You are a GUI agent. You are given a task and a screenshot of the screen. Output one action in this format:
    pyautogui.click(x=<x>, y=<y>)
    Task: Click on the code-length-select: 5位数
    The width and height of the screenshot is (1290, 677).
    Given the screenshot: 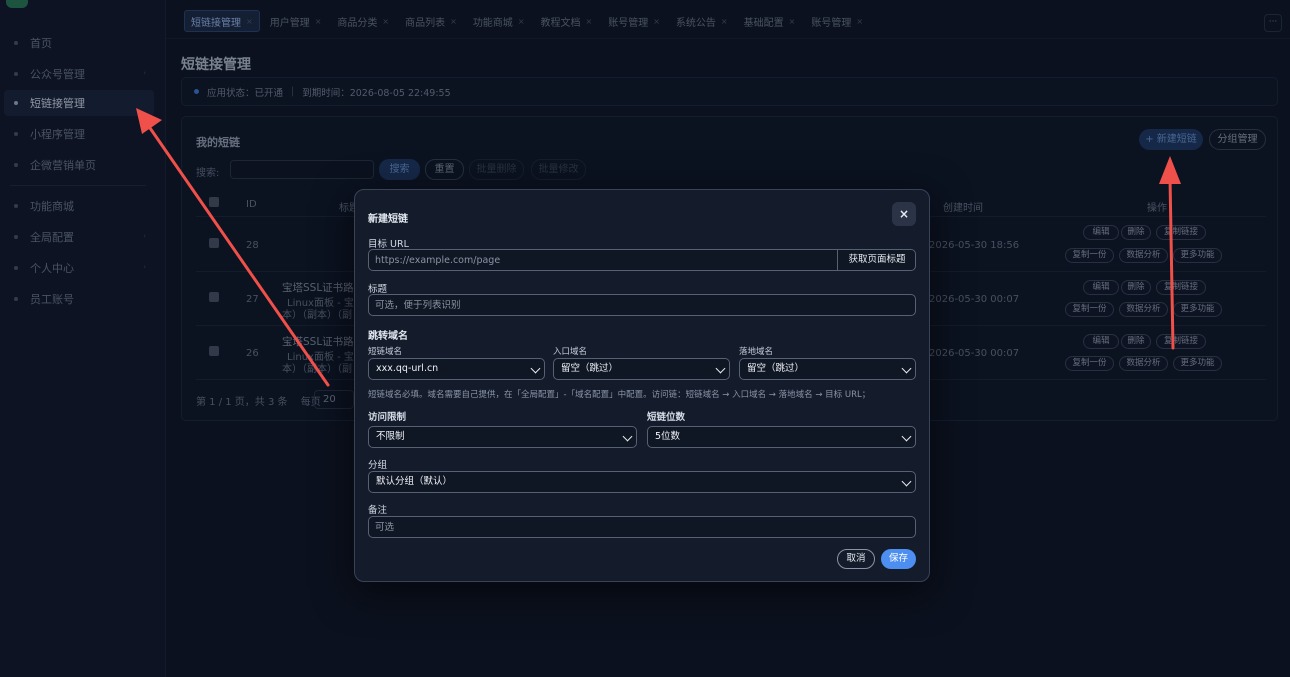 What is the action you would take?
    pyautogui.click(x=781, y=437)
    